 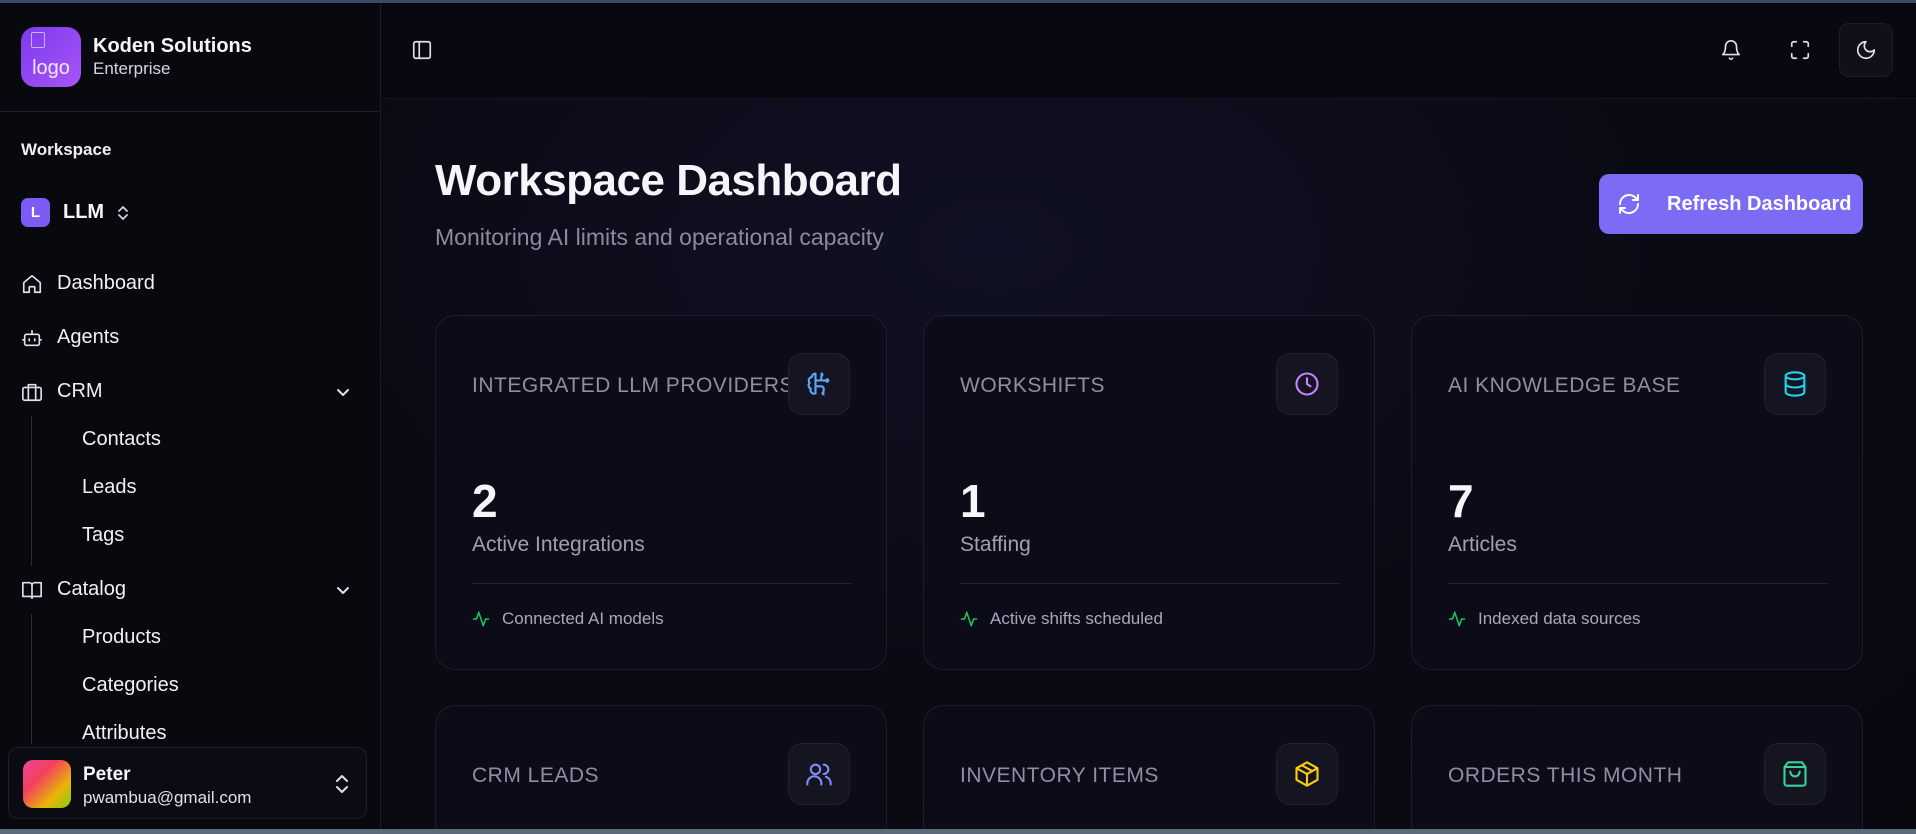 I want to click on card-title: INTEGRATED LLM PROVIDERS, so click(x=633, y=385).